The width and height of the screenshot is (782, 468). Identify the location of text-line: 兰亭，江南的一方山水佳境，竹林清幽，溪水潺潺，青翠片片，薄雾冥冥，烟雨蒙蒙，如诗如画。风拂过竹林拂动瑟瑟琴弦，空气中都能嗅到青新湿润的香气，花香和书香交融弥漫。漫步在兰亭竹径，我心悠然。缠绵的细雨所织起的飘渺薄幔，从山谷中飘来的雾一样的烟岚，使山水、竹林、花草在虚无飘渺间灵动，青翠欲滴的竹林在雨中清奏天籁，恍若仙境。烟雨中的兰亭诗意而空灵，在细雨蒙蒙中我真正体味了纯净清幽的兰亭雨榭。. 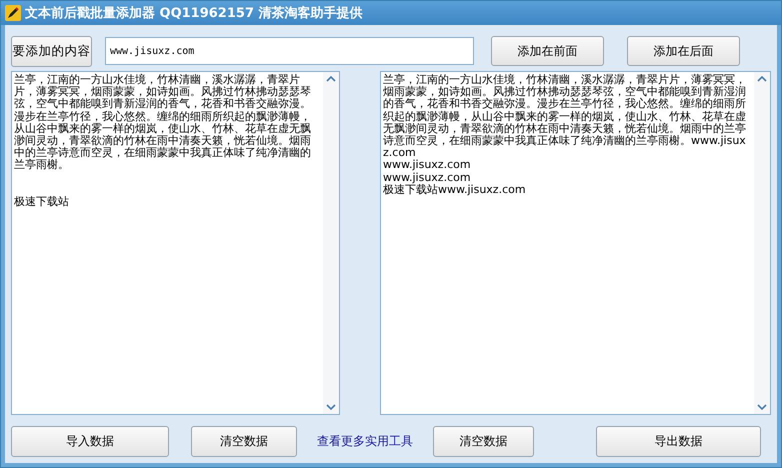
(163, 123).